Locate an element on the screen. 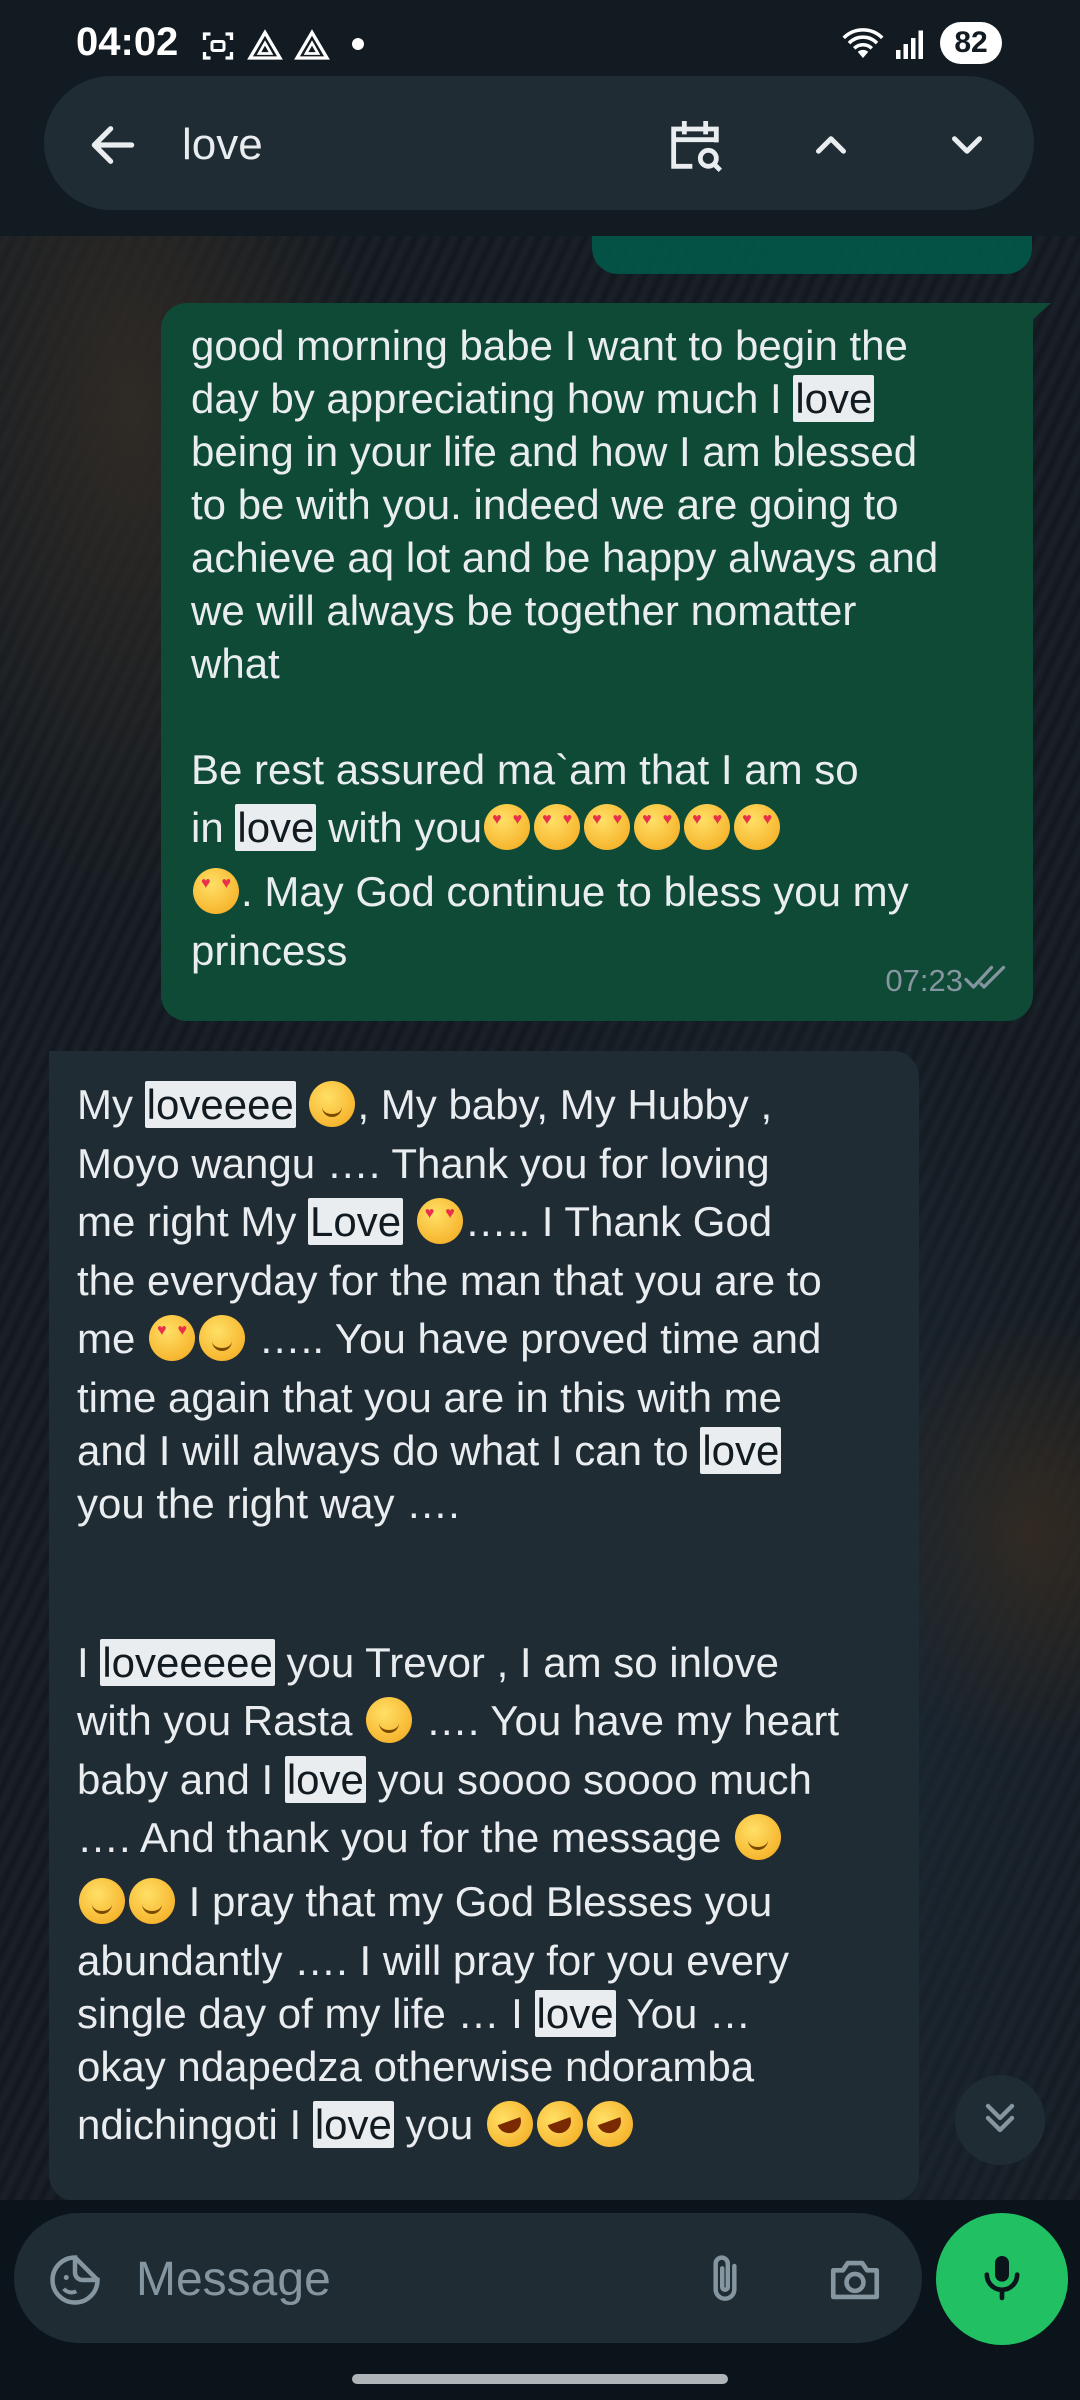  message-line: good morning babe I want to begin the is located at coordinates (597, 345).